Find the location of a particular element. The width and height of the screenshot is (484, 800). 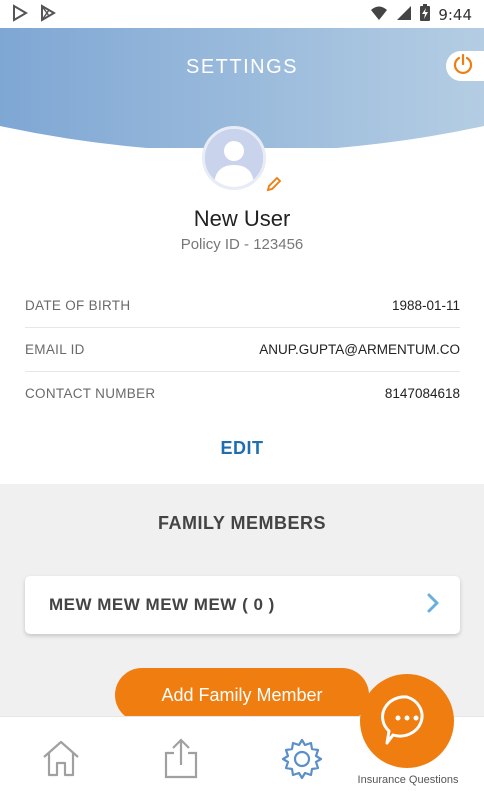

logout-button is located at coordinates (465, 66).